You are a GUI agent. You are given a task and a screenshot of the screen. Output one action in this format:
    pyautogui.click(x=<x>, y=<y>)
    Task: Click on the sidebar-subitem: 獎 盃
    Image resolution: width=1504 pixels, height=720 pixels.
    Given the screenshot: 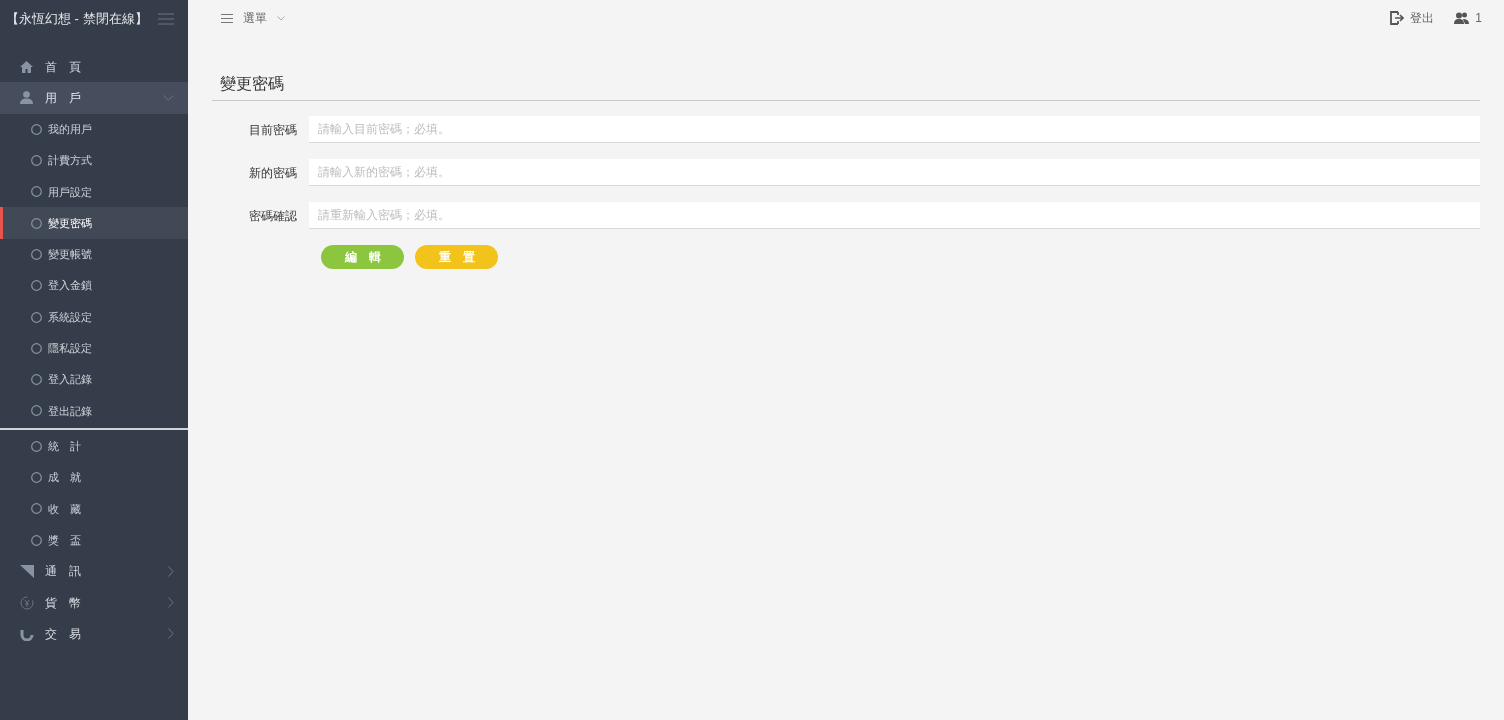 What is the action you would take?
    pyautogui.click(x=94, y=540)
    